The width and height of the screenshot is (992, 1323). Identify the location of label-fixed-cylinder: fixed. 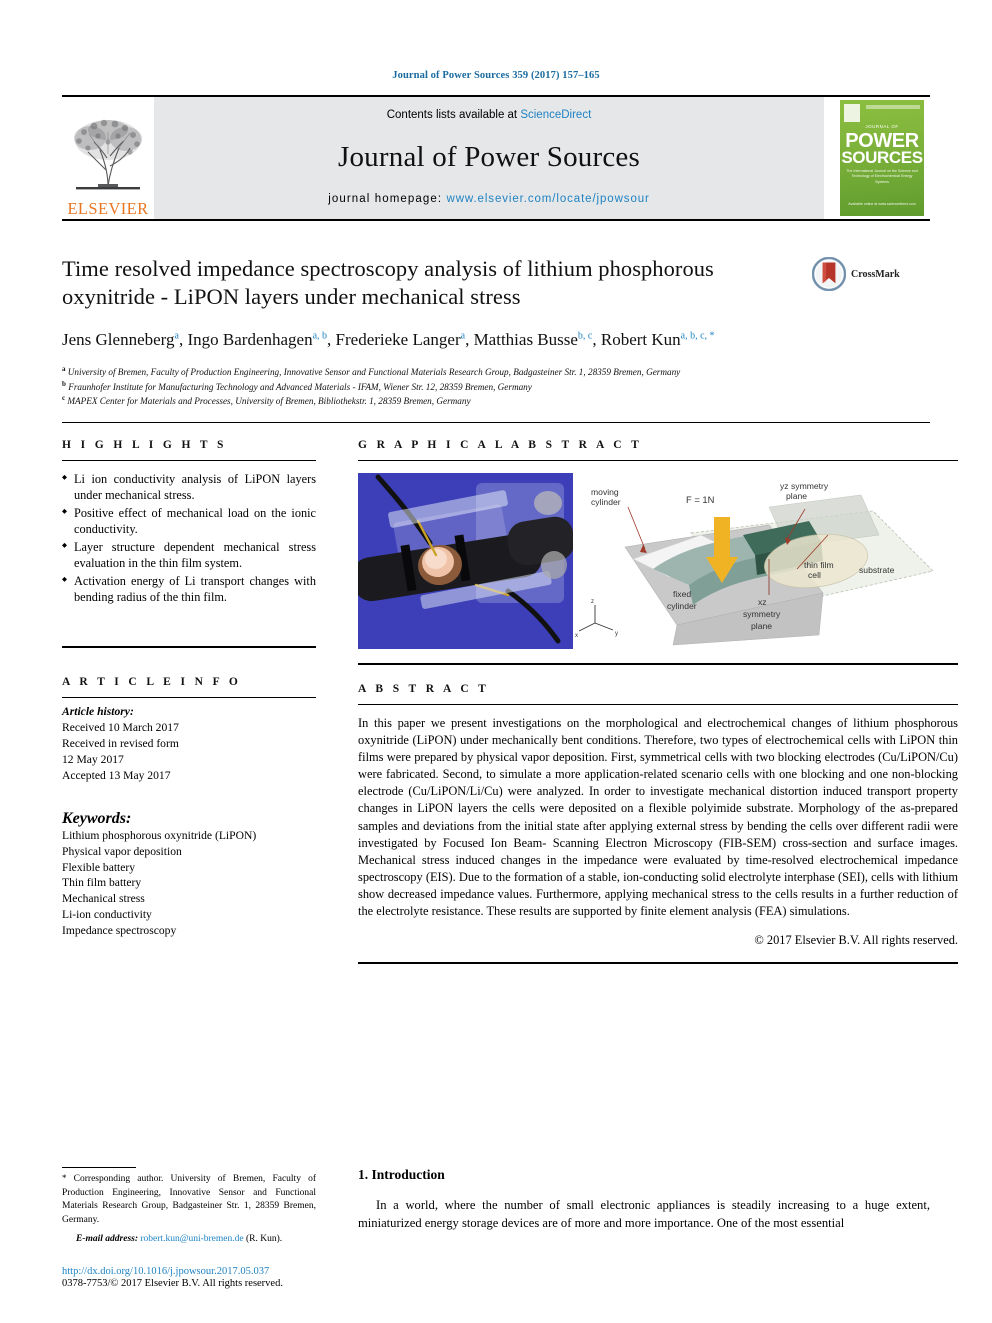
(682, 594).